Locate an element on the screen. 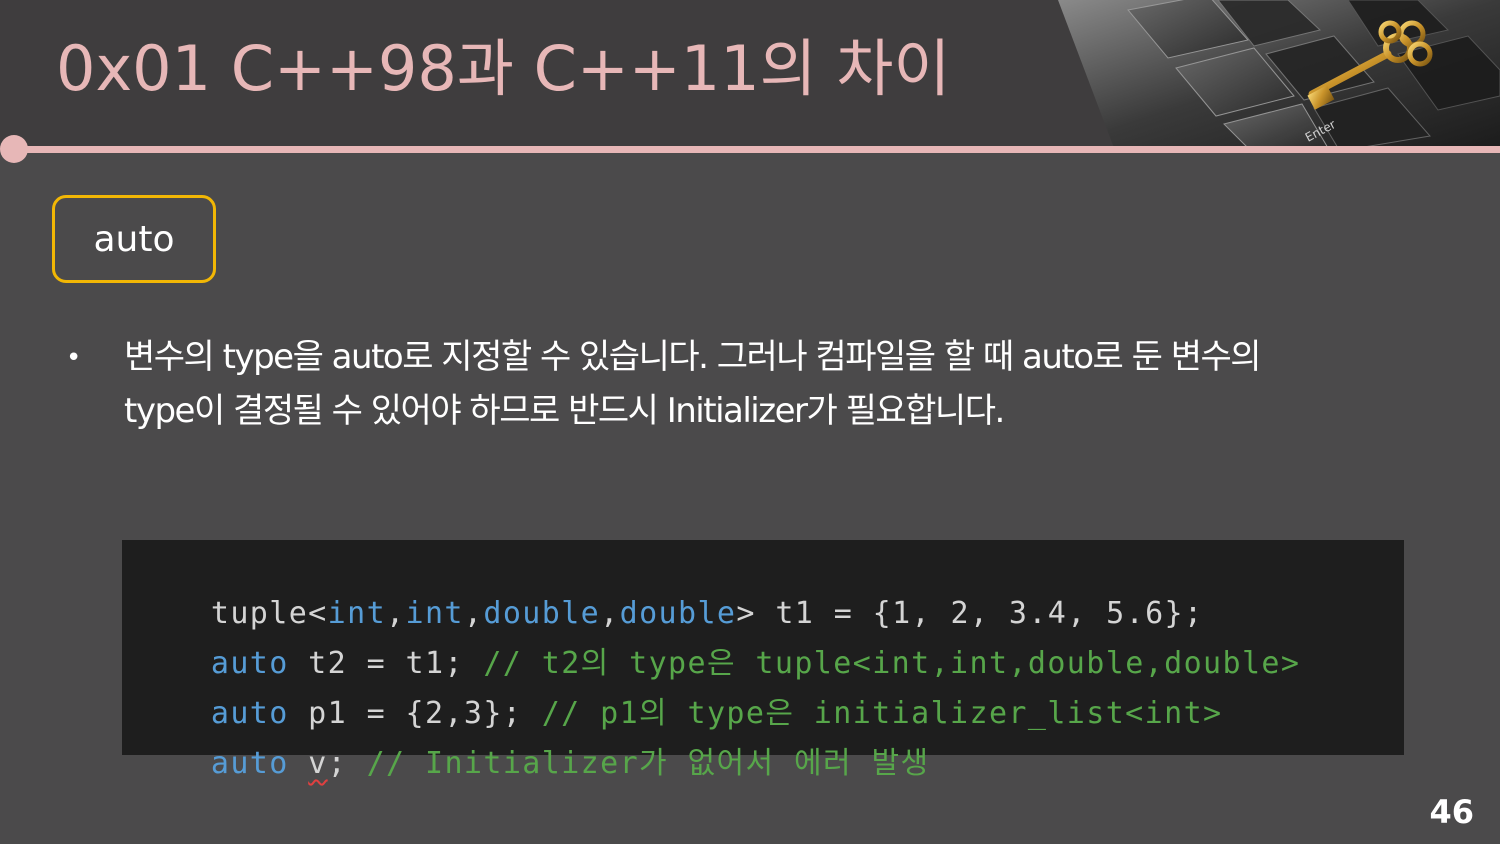  keyword-label: auto is located at coordinates (134, 239).